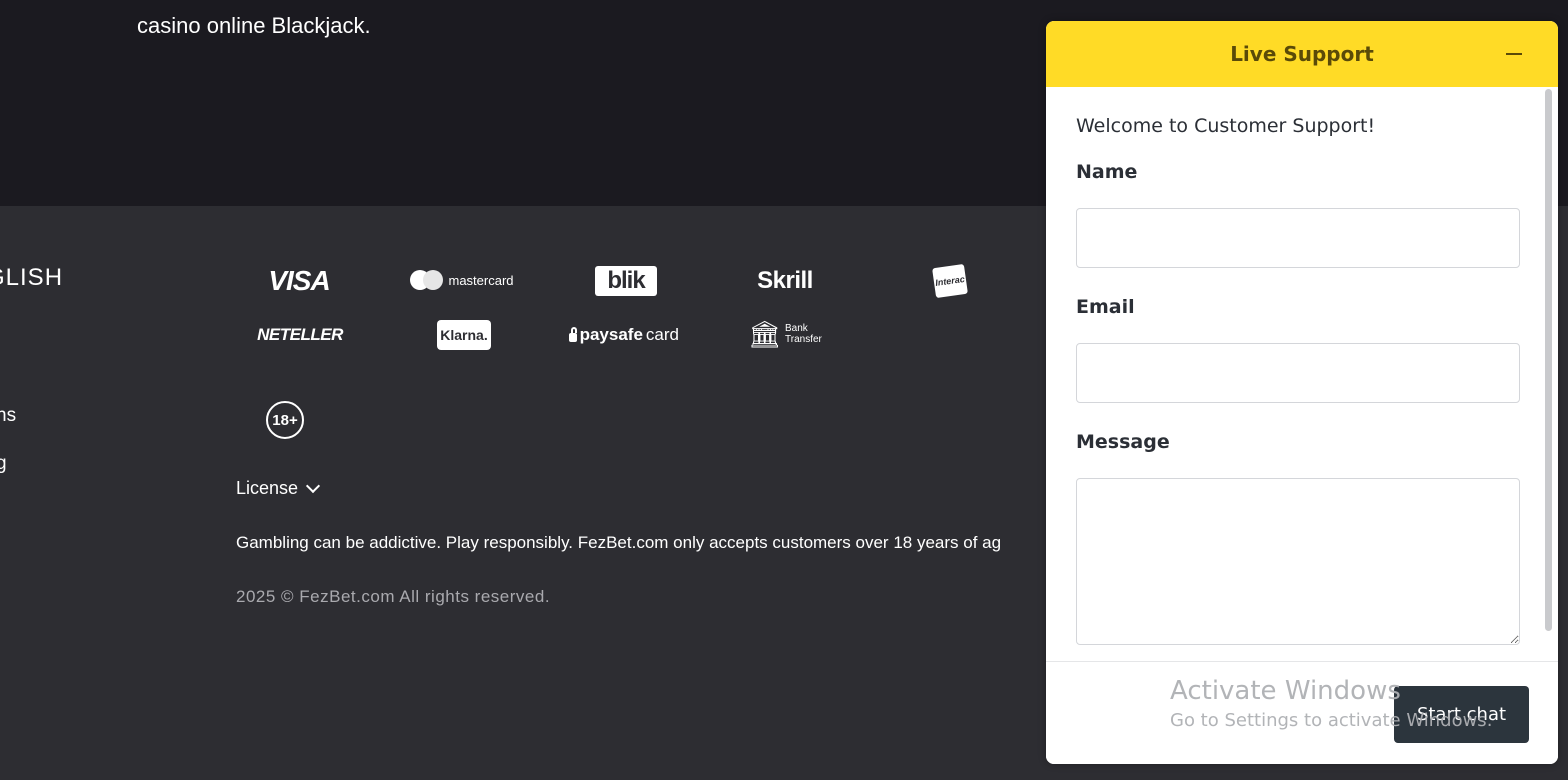 This screenshot has height=780, width=1568. I want to click on chevron-down-icon, so click(313, 485).